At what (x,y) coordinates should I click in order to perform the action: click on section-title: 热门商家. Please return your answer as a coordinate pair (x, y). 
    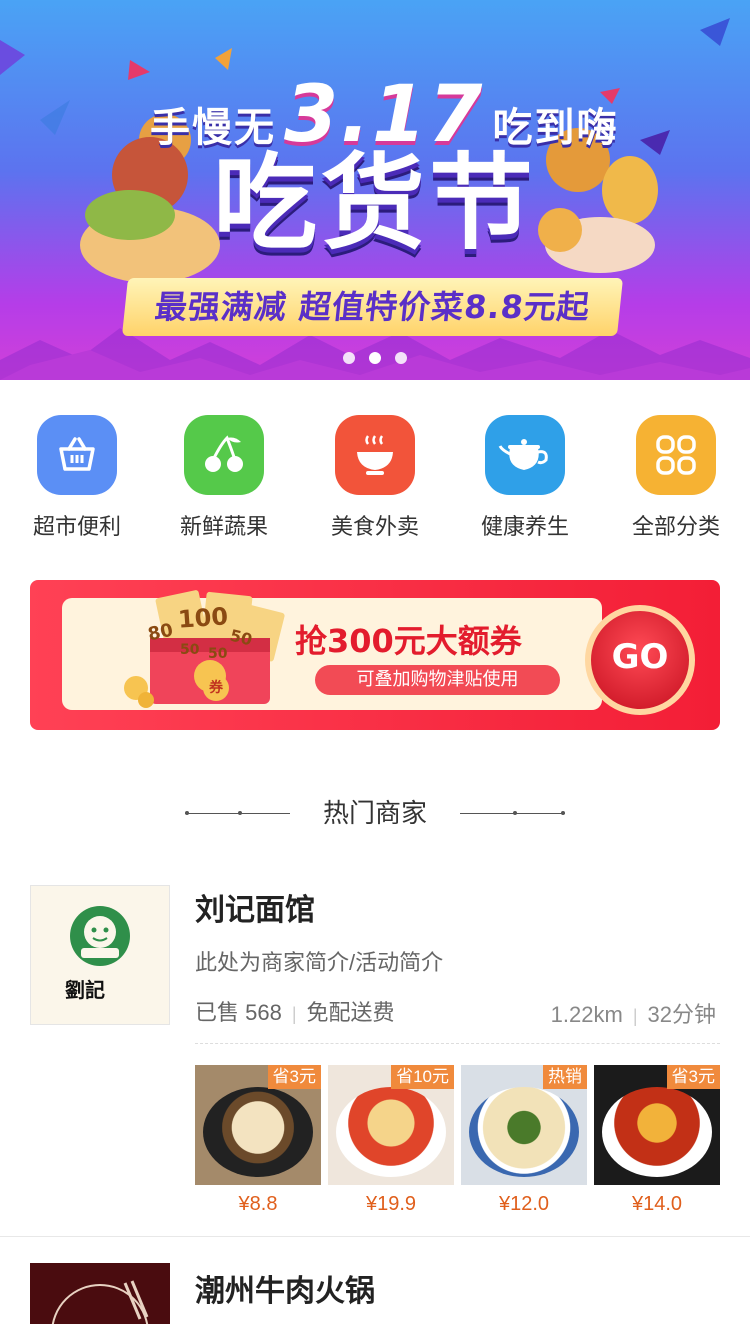
    Looking at the image, I should click on (374, 813).